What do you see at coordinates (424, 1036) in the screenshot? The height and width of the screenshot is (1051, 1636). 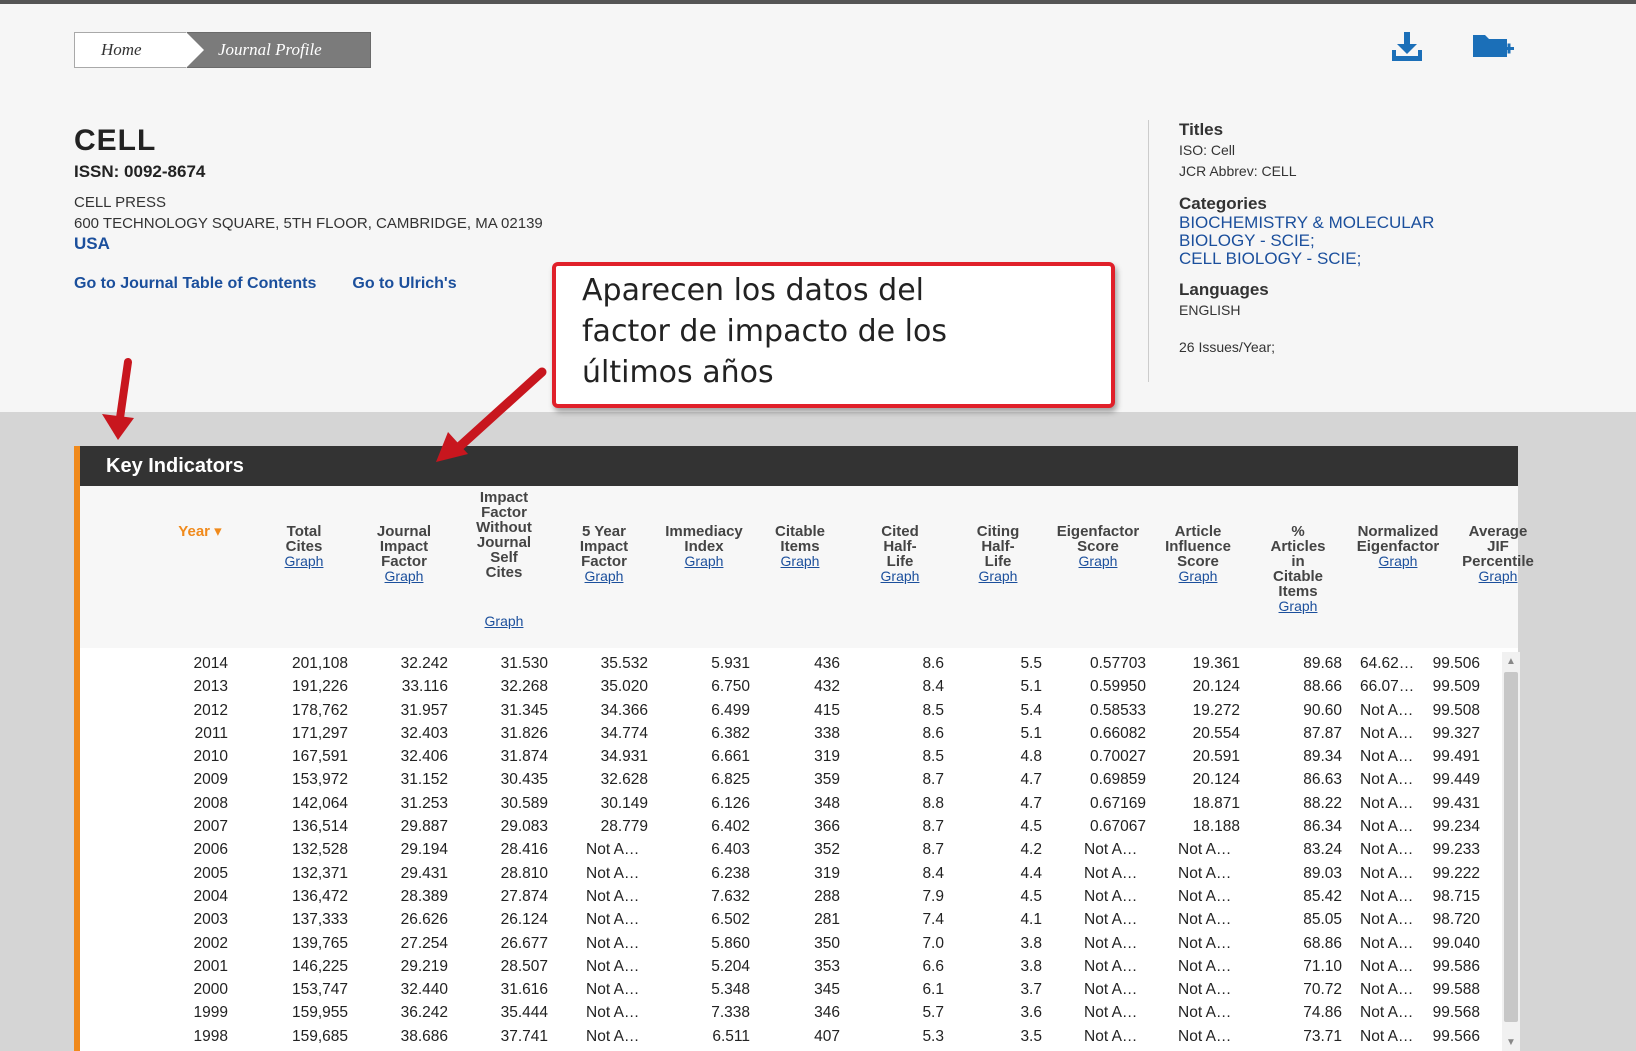 I see `table-cell: 38.686` at bounding box center [424, 1036].